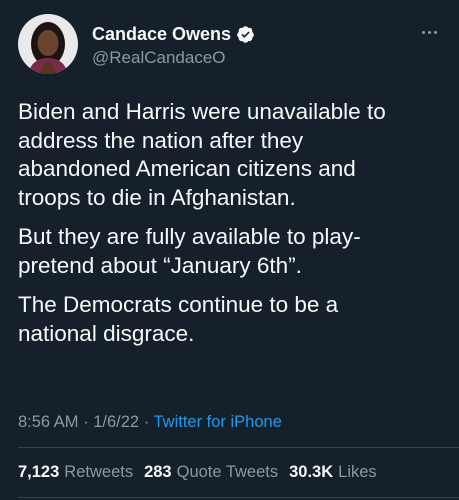 The height and width of the screenshot is (500, 459). I want to click on quote-tweets-stat: 283 Quote Tweets, so click(211, 472).